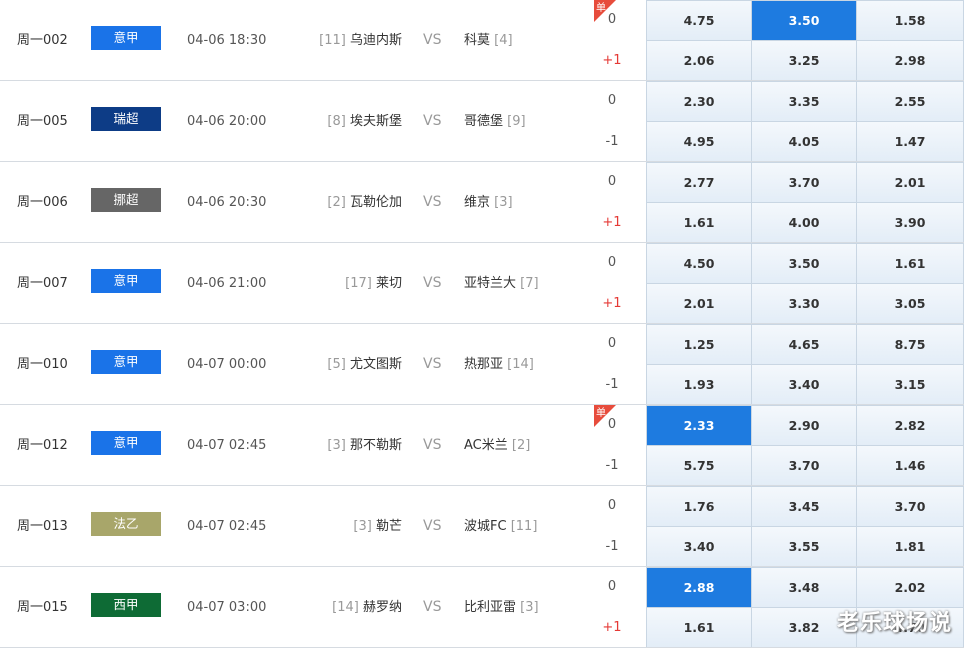  What do you see at coordinates (375, 445) in the screenshot?
I see `home-name: 那不勒斯` at bounding box center [375, 445].